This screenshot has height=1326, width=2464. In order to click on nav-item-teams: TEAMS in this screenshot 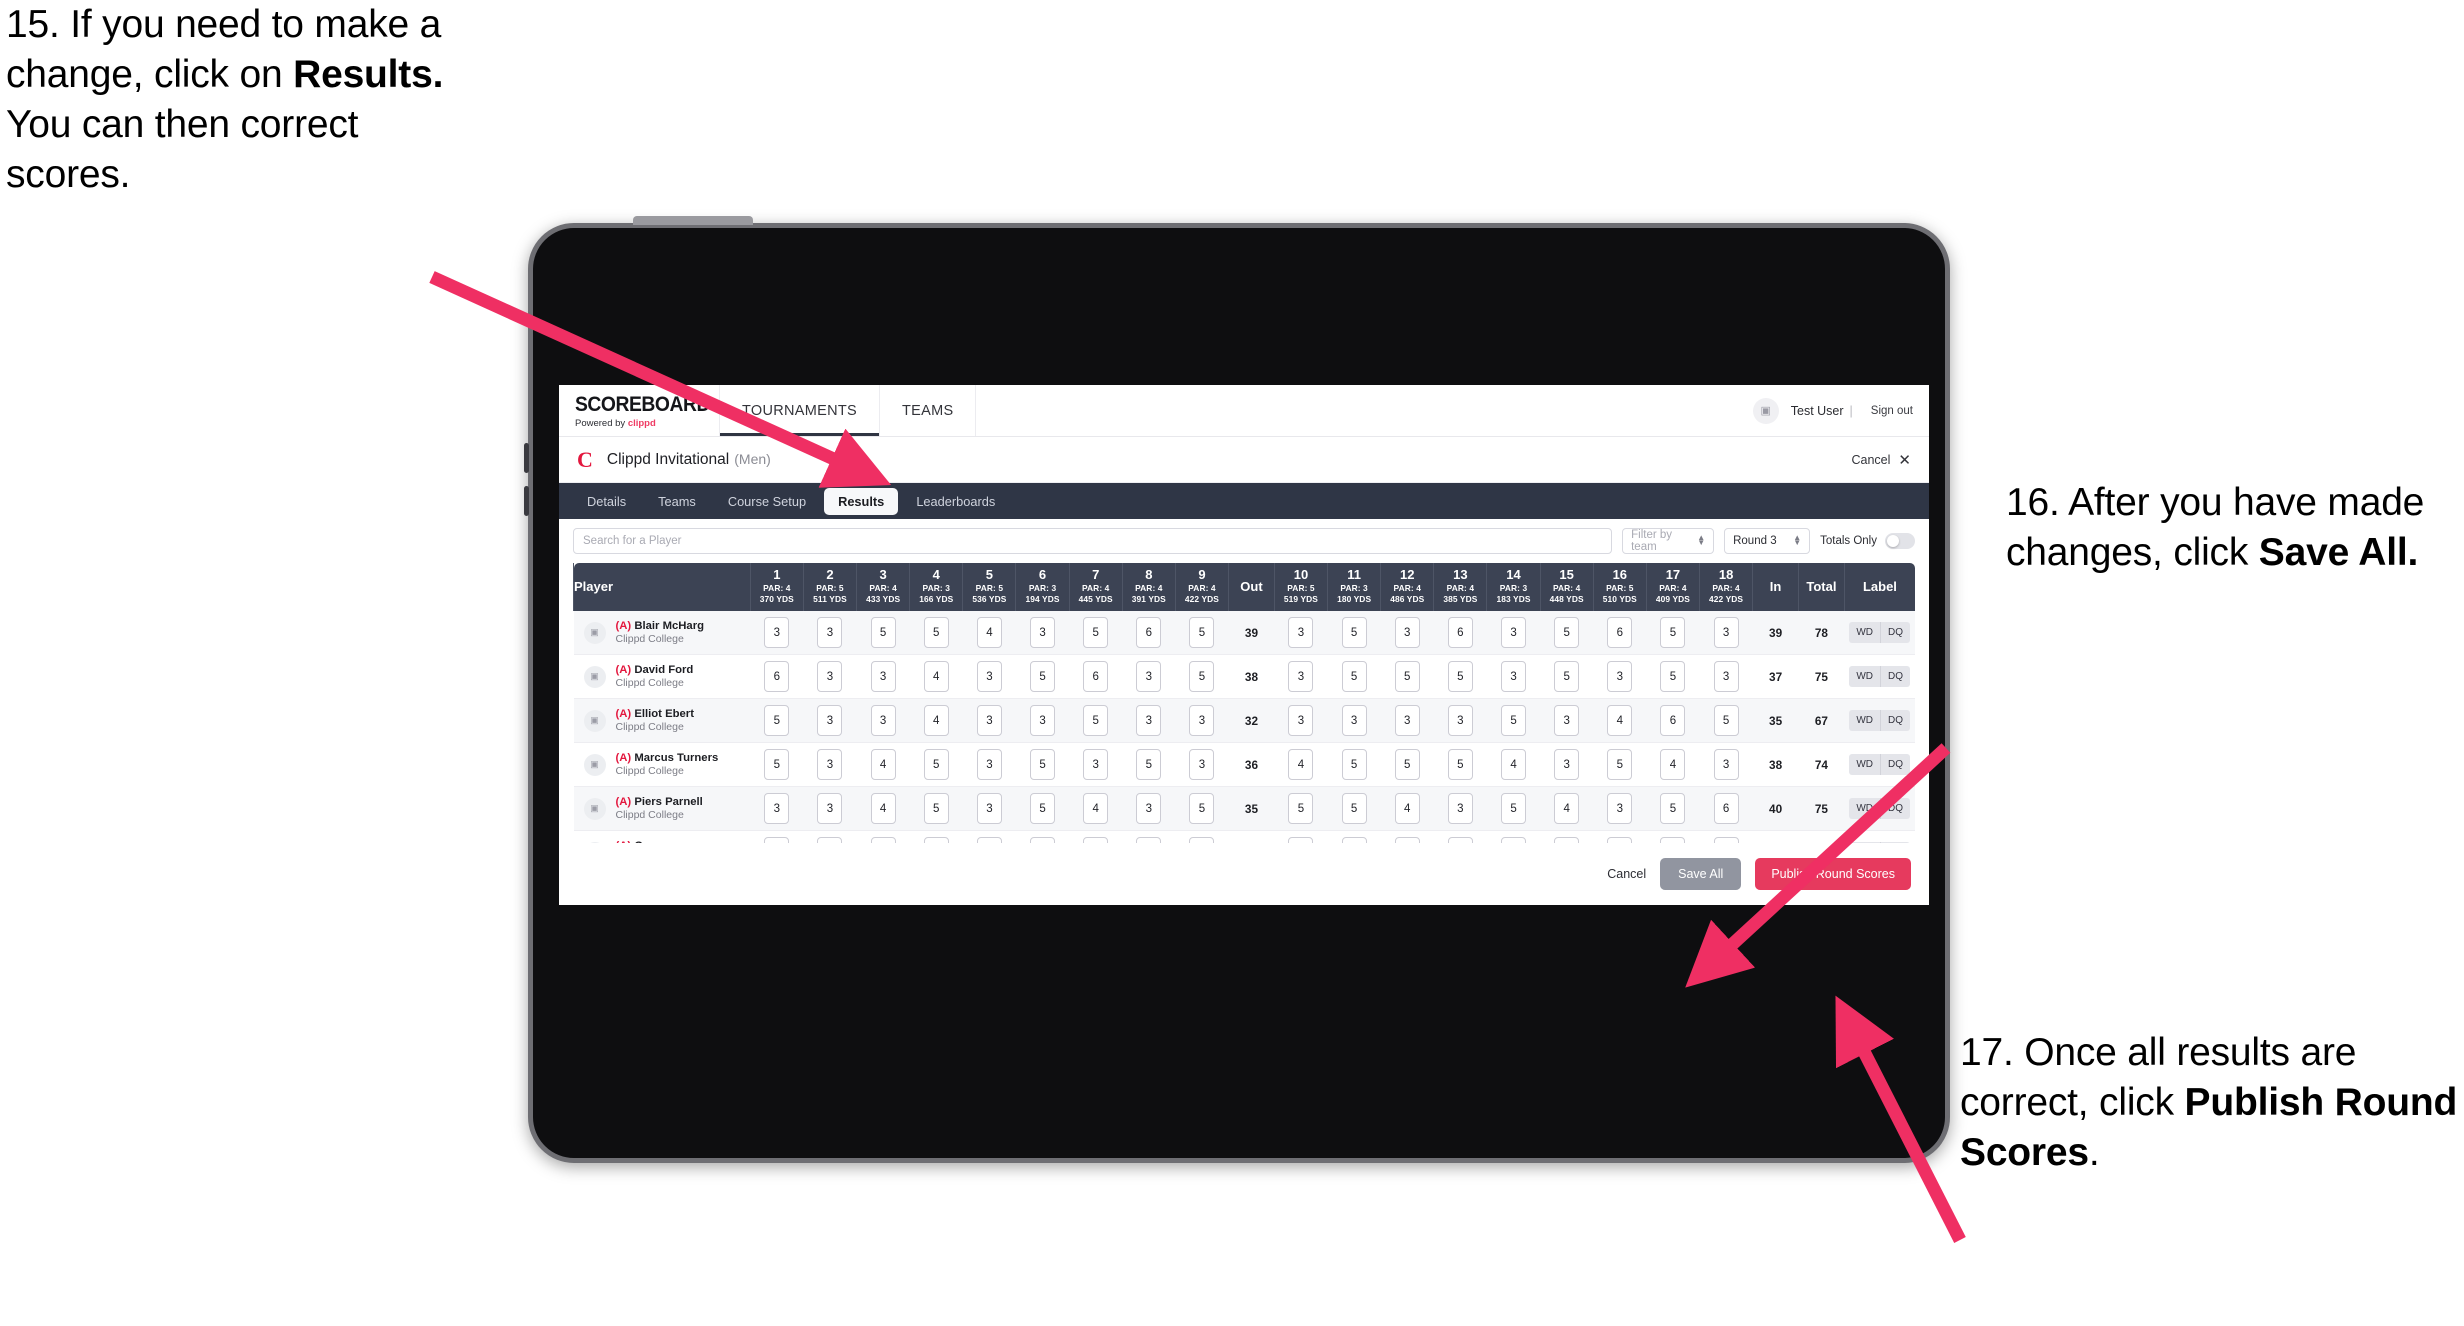, I will do `click(928, 410)`.